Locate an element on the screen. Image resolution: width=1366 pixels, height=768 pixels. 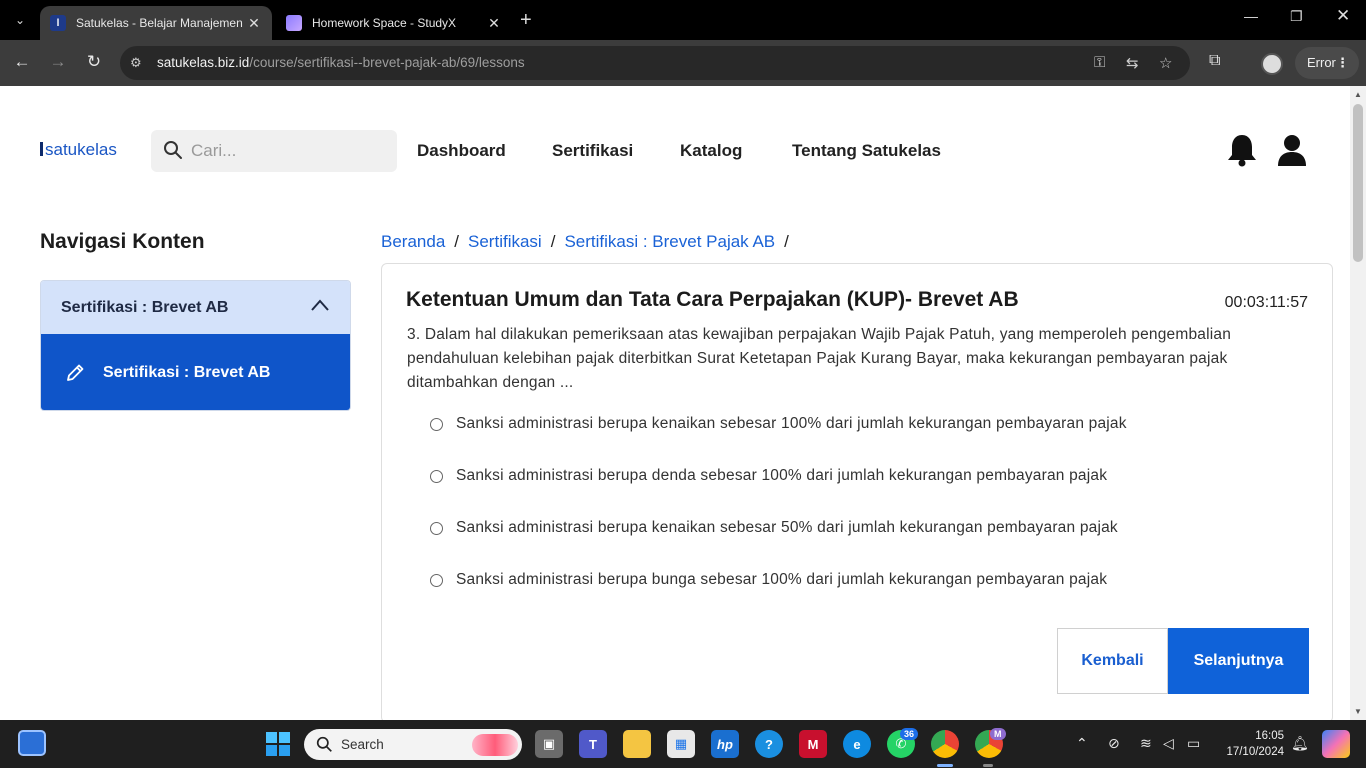
logo-text: satukelas is located at coordinates (81, 149).